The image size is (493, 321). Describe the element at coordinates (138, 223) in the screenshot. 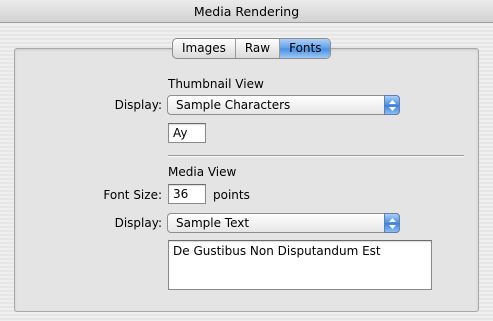

I see `media-display-label: Display:` at that location.